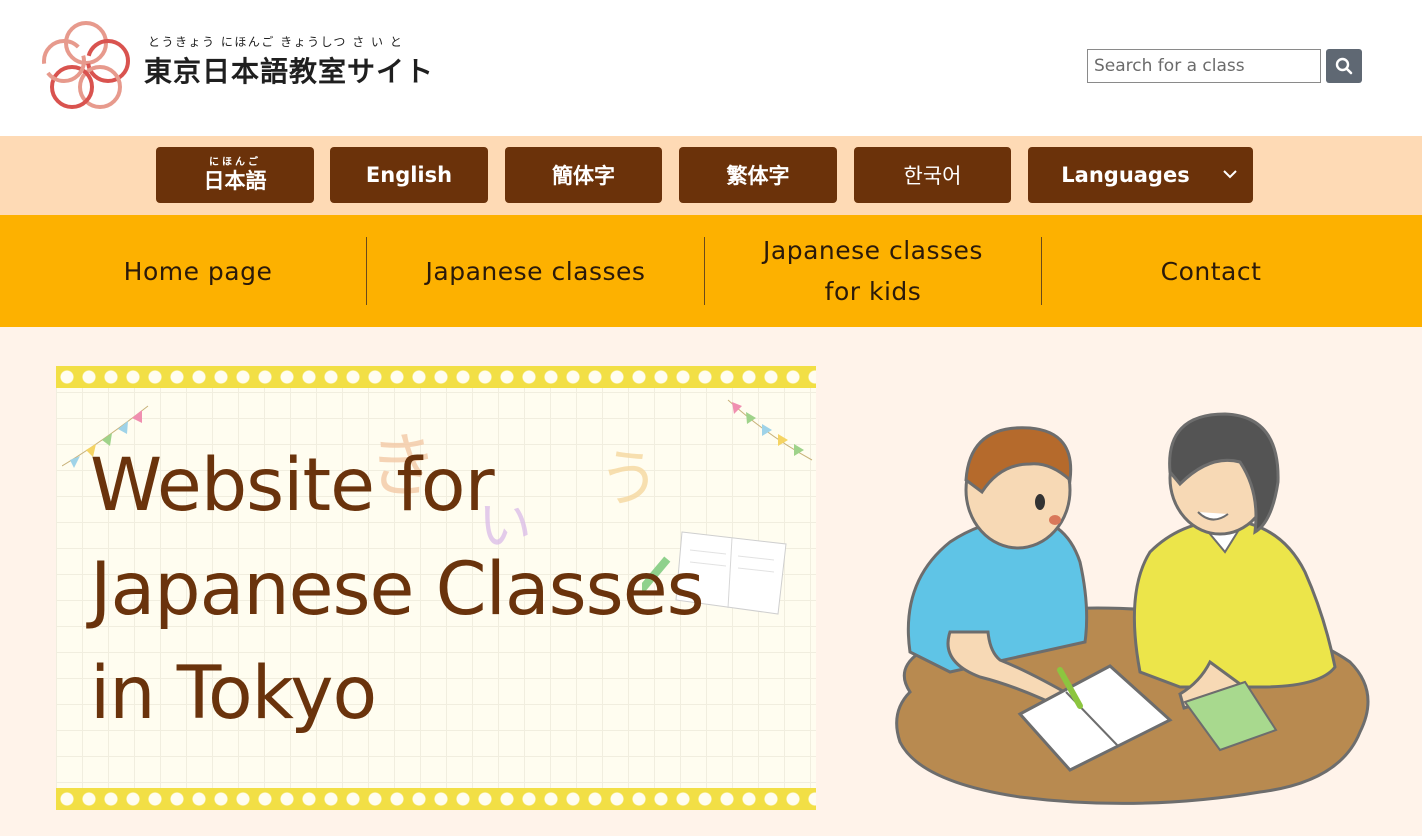 This screenshot has height=836, width=1422. I want to click on lang-button-japanese: にほんご 日本語, so click(235, 175).